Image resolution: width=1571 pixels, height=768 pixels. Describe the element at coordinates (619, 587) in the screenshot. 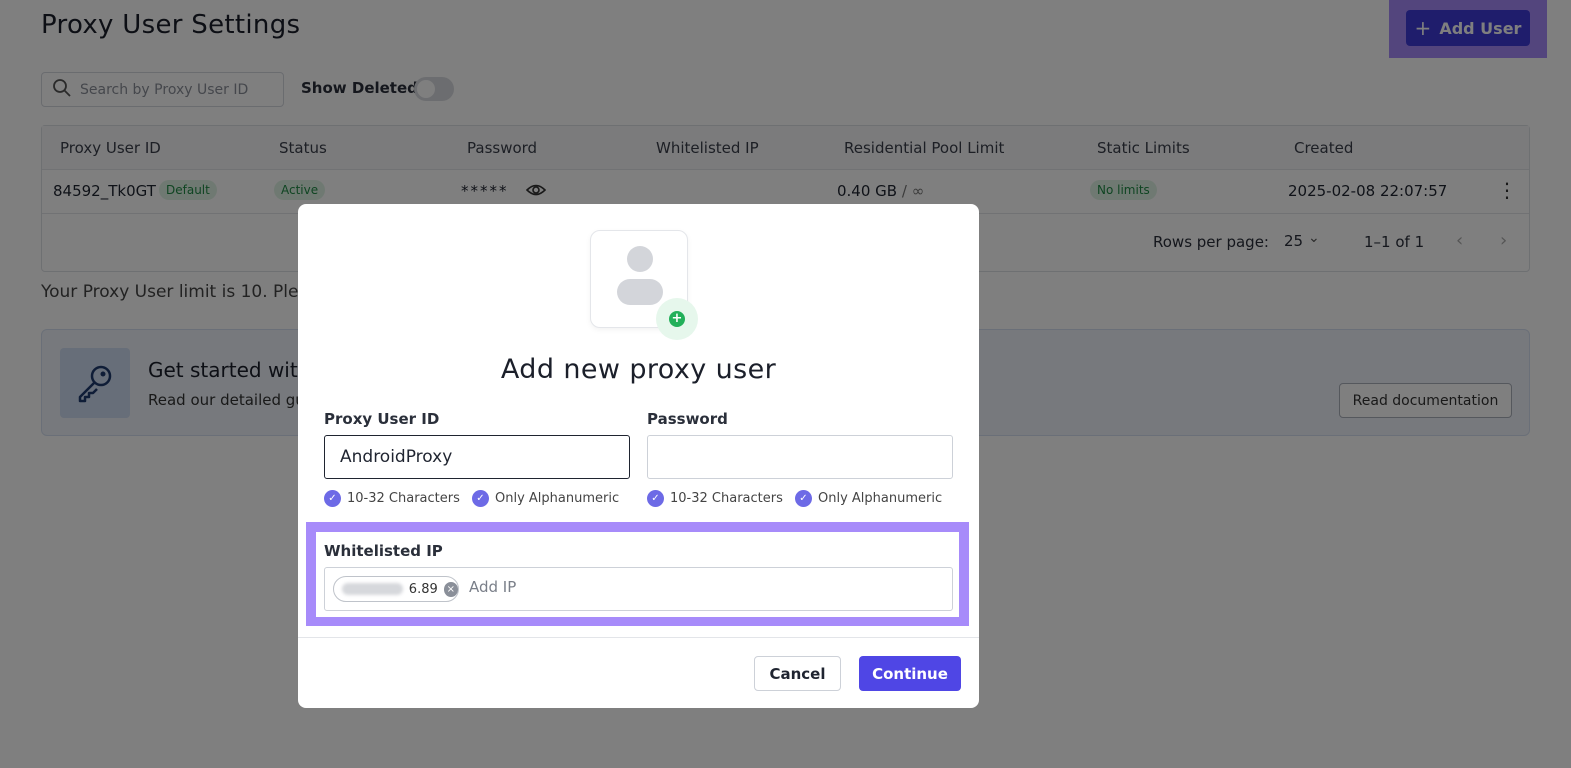

I see `add-ip-input` at that location.